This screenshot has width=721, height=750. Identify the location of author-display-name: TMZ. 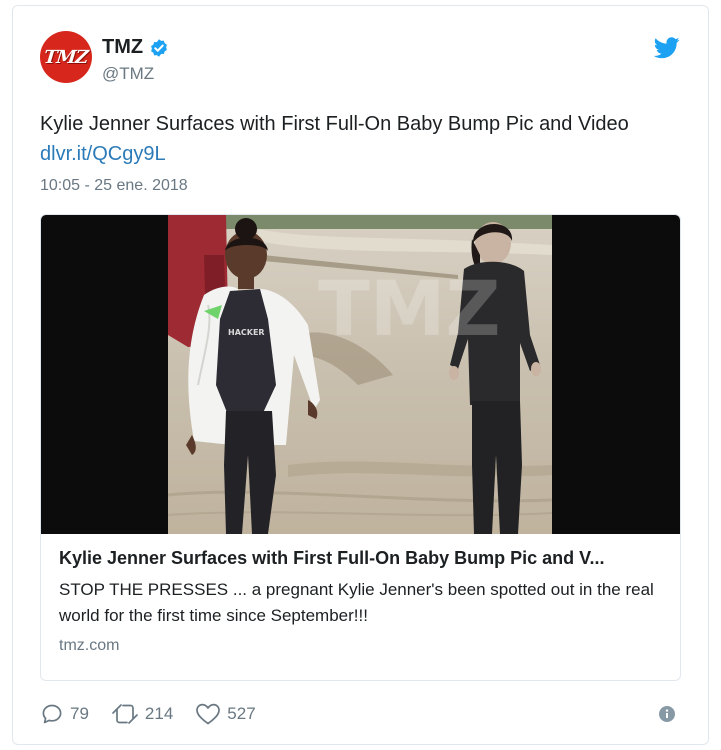
(122, 47).